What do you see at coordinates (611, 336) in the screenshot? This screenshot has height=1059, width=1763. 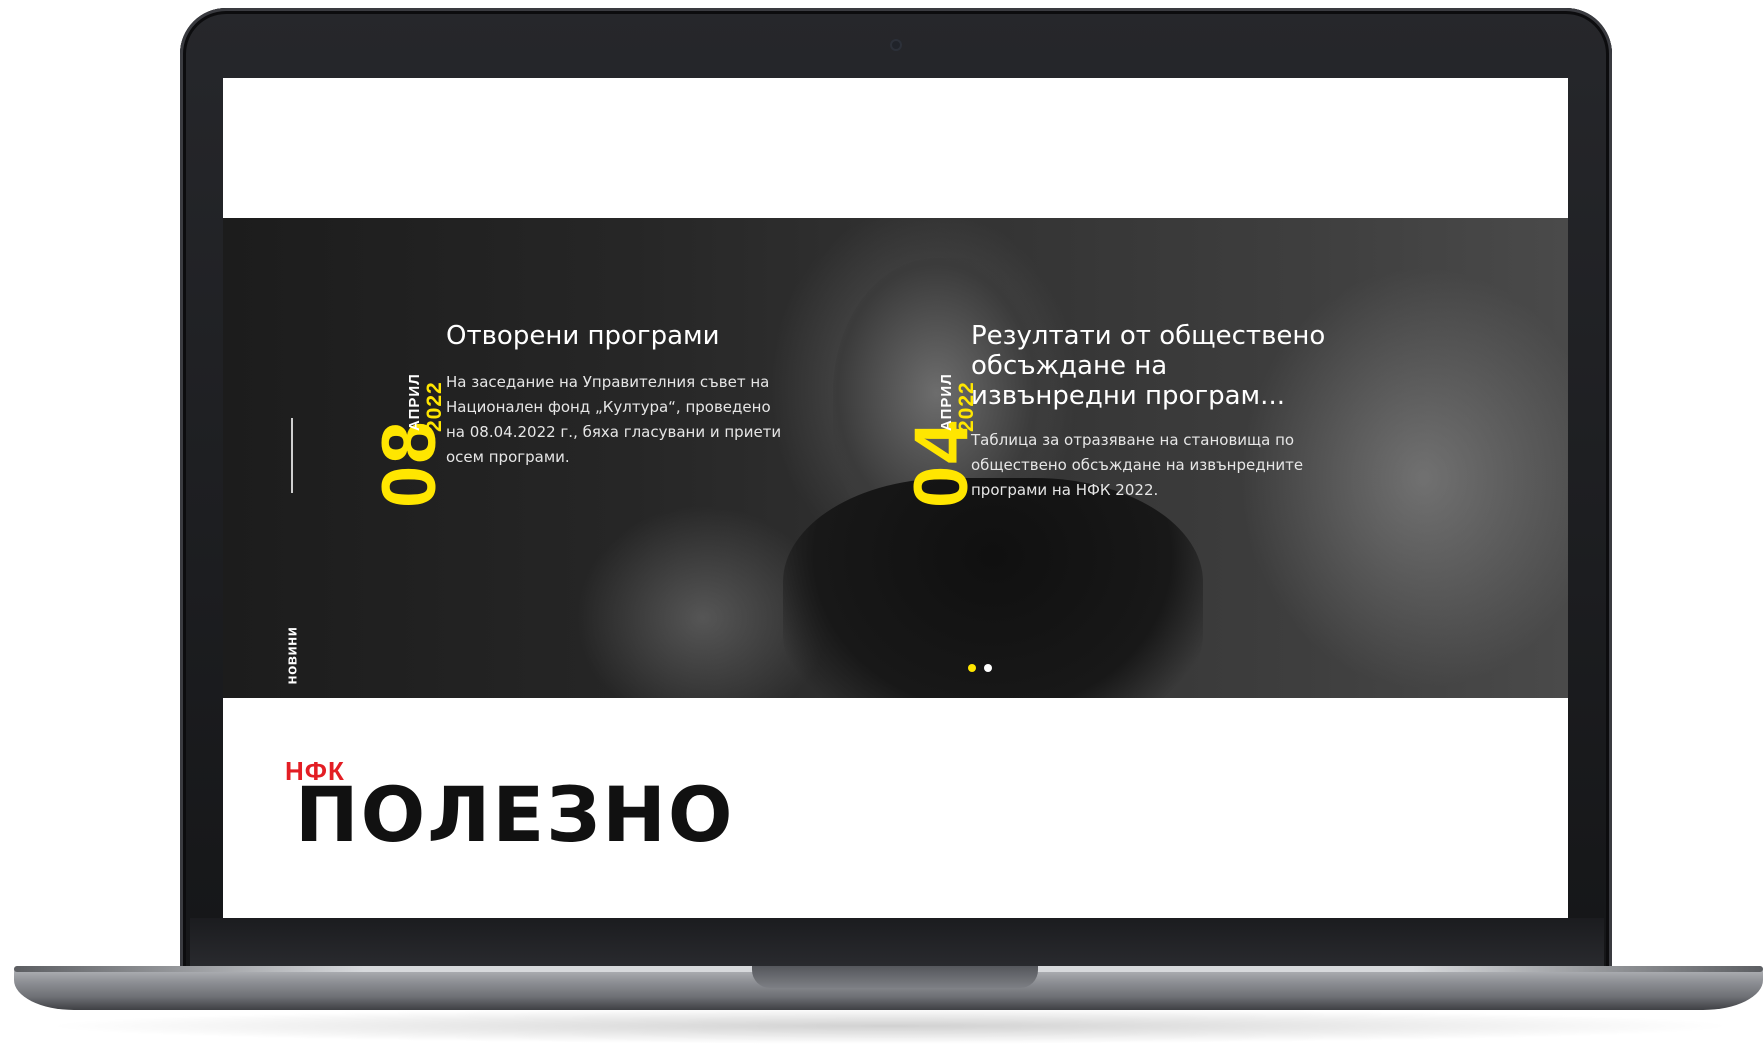 I see `news-title-1: Отворени програми` at bounding box center [611, 336].